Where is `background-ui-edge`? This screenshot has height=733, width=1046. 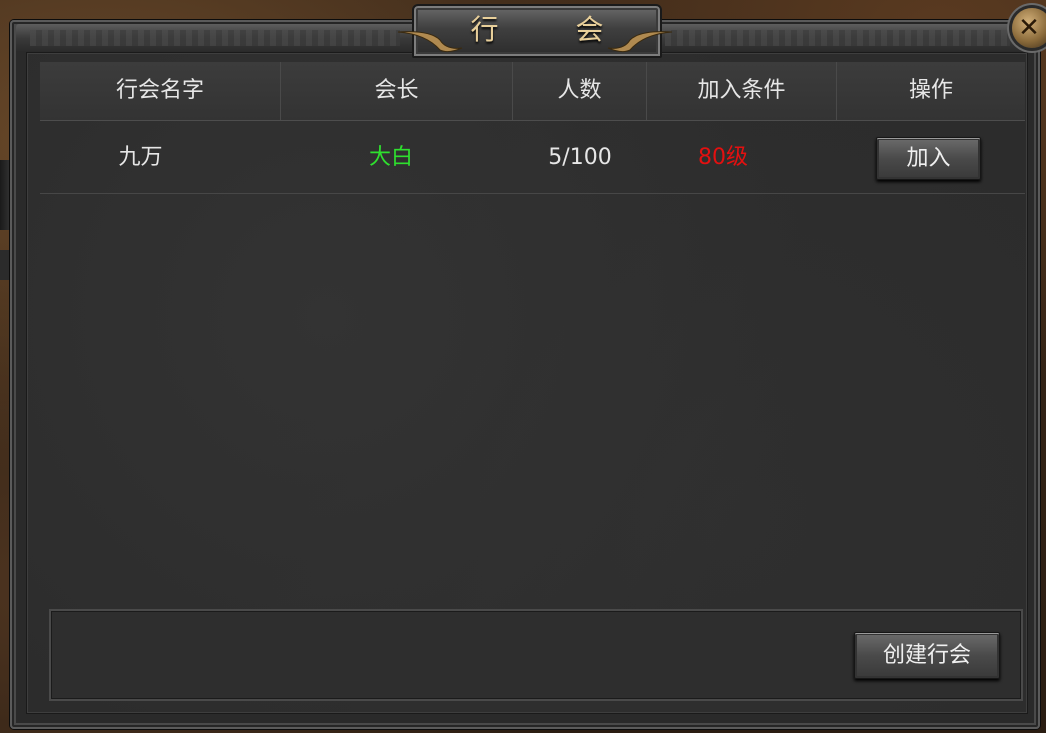 background-ui-edge is located at coordinates (5, 265).